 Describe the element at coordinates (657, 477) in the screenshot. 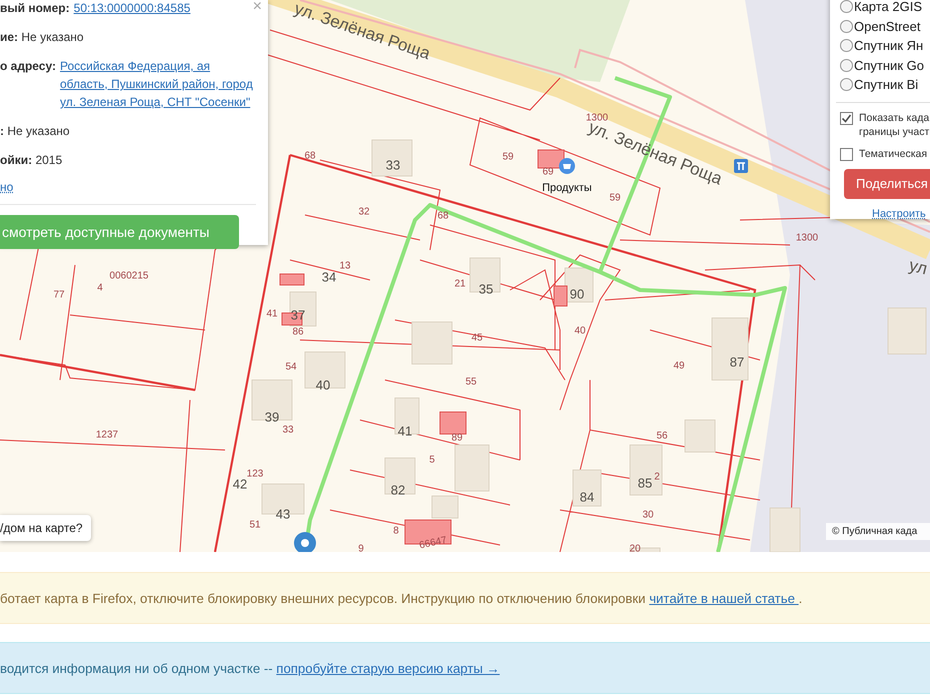

I see `parcel-number: 2` at that location.